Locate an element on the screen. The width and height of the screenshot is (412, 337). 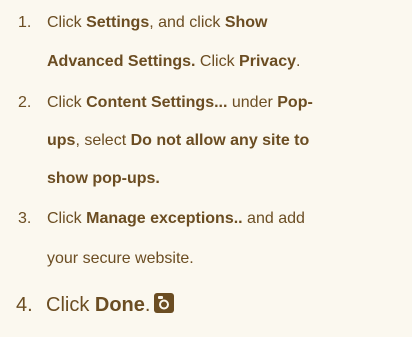
menu-reference-manage-exceptions: Manage exceptions.. is located at coordinates (164, 218).